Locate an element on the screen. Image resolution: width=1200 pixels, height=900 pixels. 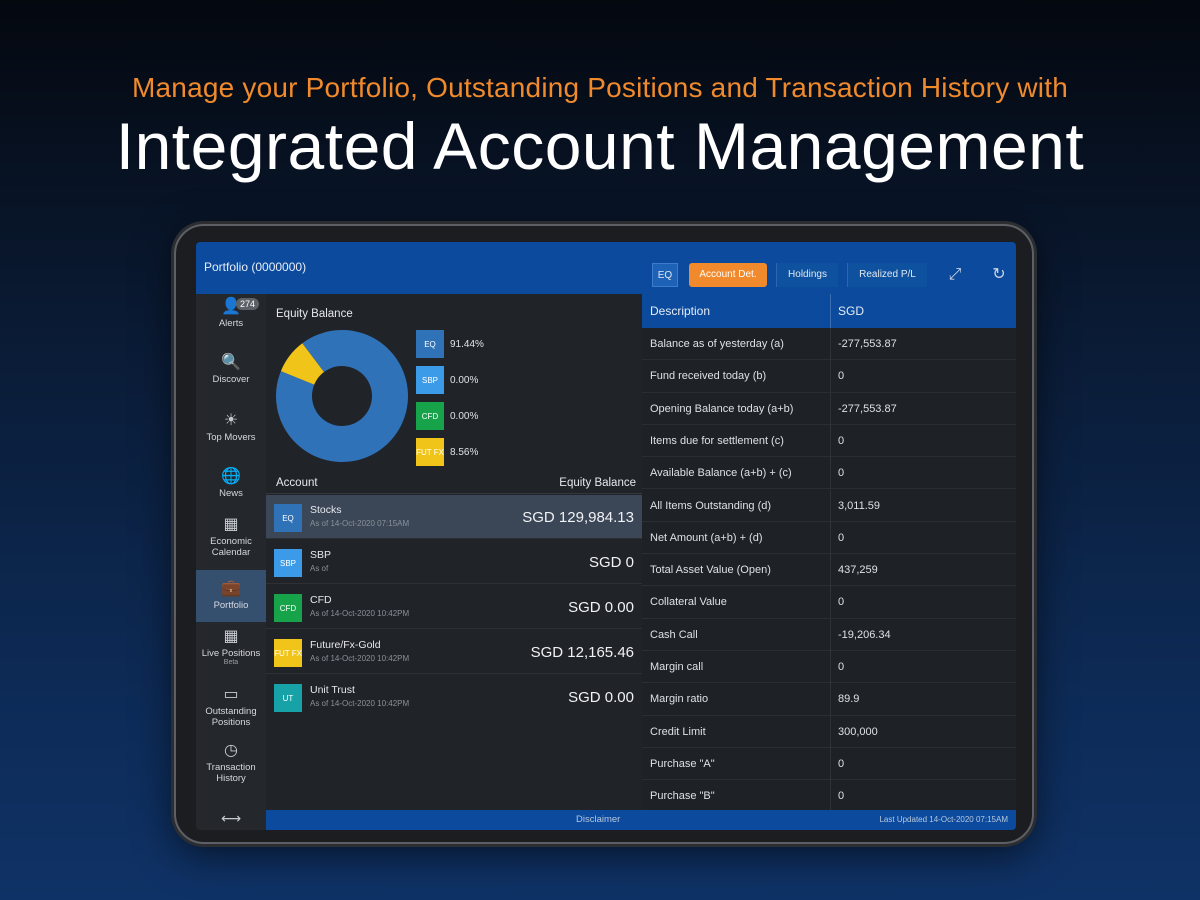
donut-svg is located at coordinates (342, 396).